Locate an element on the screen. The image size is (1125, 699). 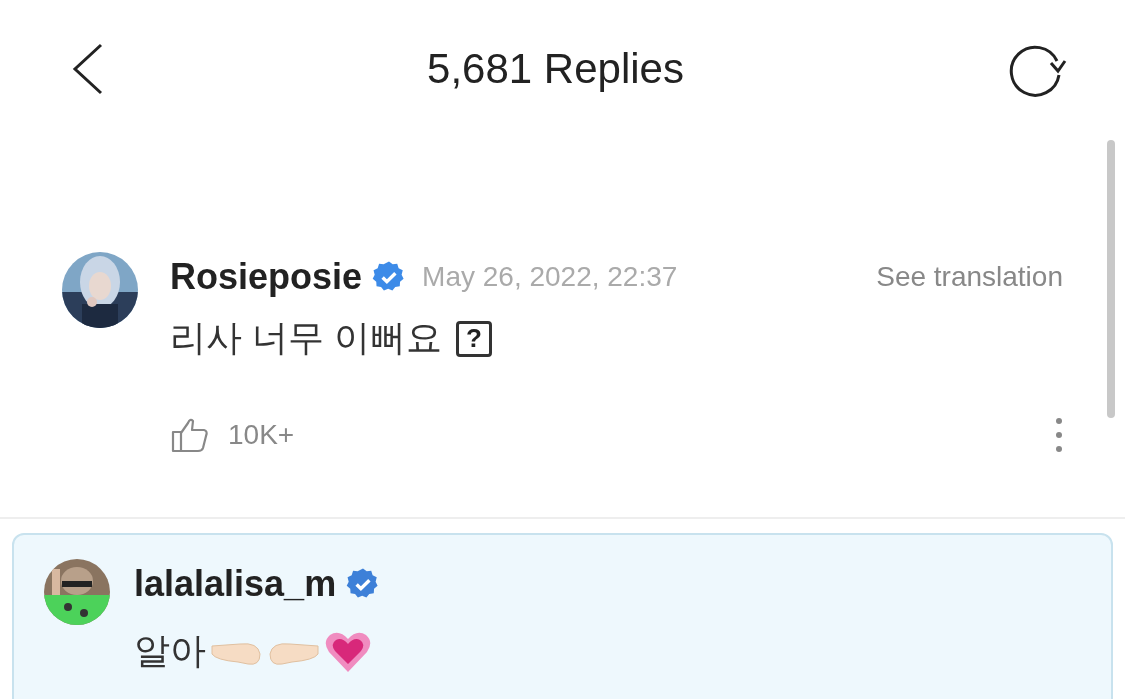
author-name: Rosieposie is located at coordinates (266, 277).